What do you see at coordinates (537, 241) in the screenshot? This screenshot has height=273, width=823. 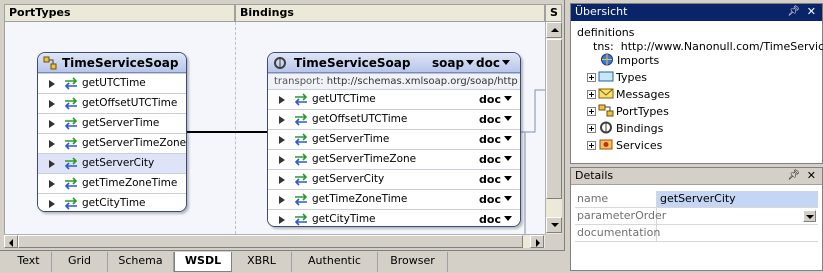 I see `scroll-right-button` at bounding box center [537, 241].